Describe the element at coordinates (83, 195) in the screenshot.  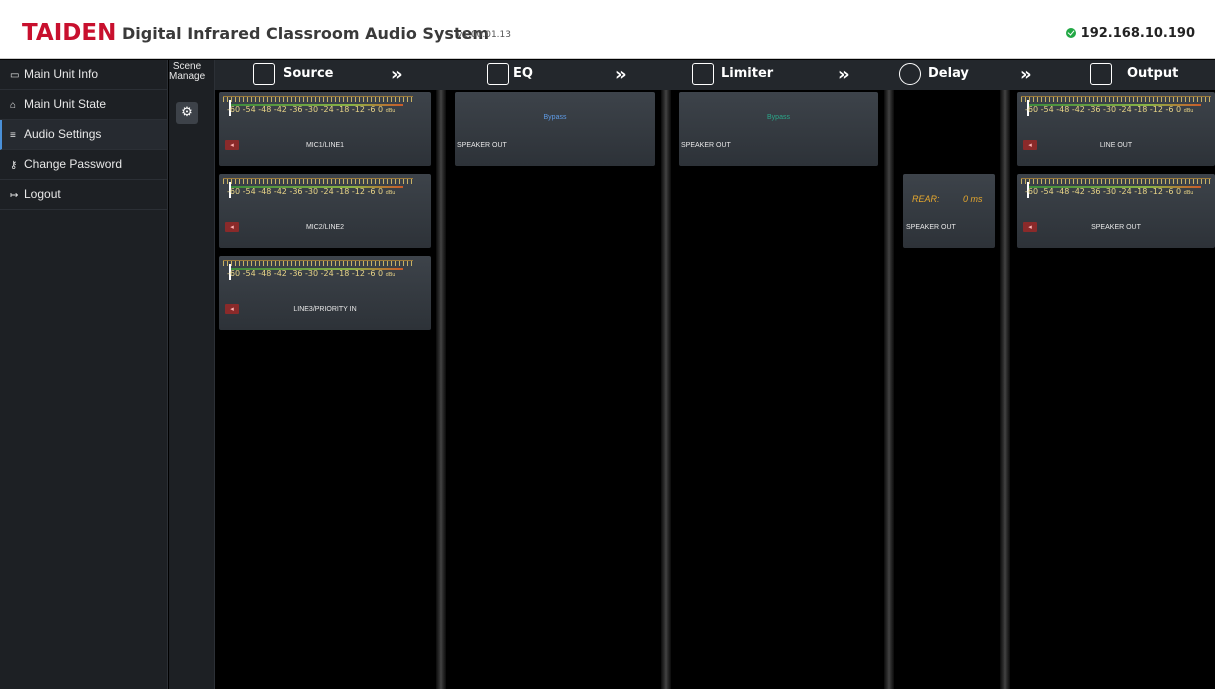
I see `sidebar-item-logout: ↦ Logout` at that location.